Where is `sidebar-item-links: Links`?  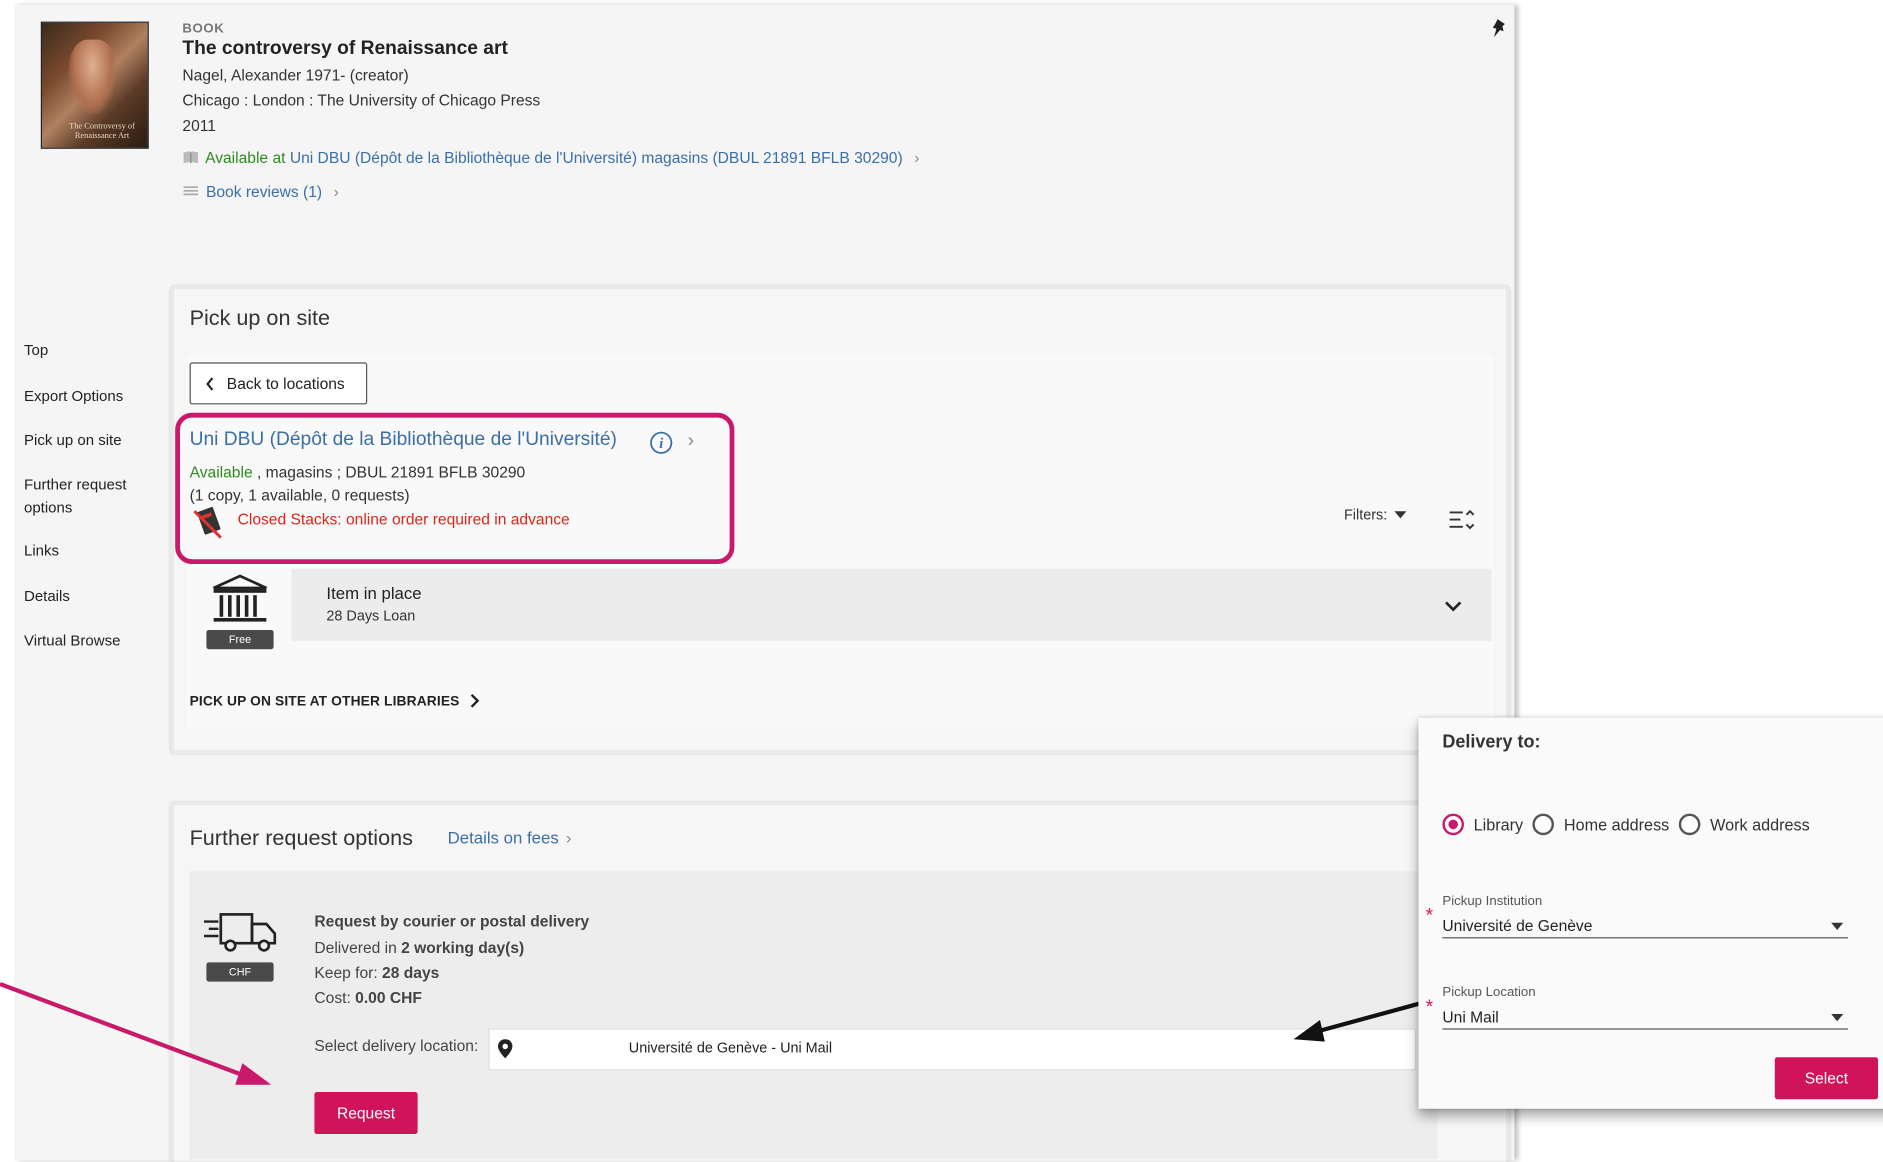 sidebar-item-links: Links is located at coordinates (41, 551).